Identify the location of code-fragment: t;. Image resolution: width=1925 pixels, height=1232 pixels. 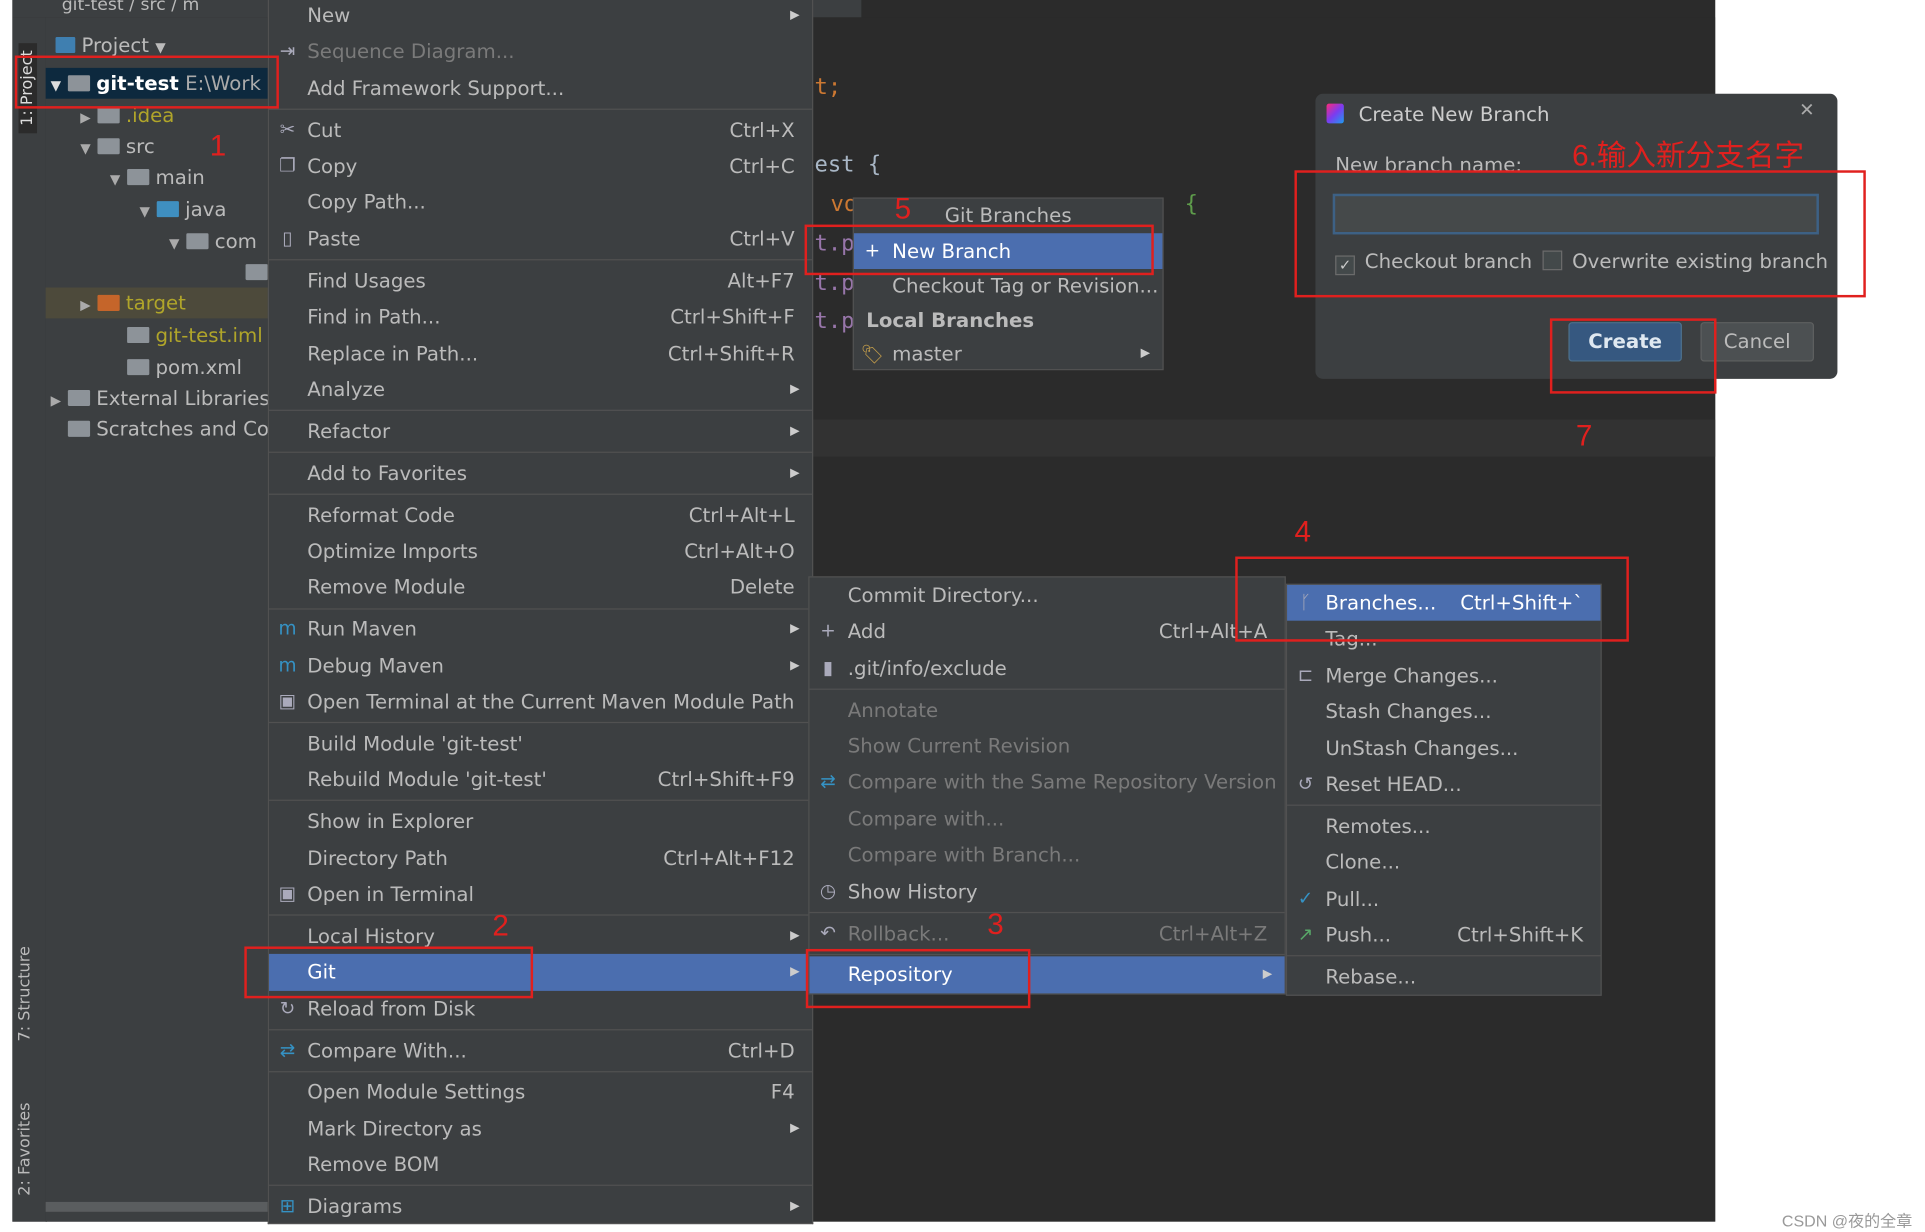
(828, 87).